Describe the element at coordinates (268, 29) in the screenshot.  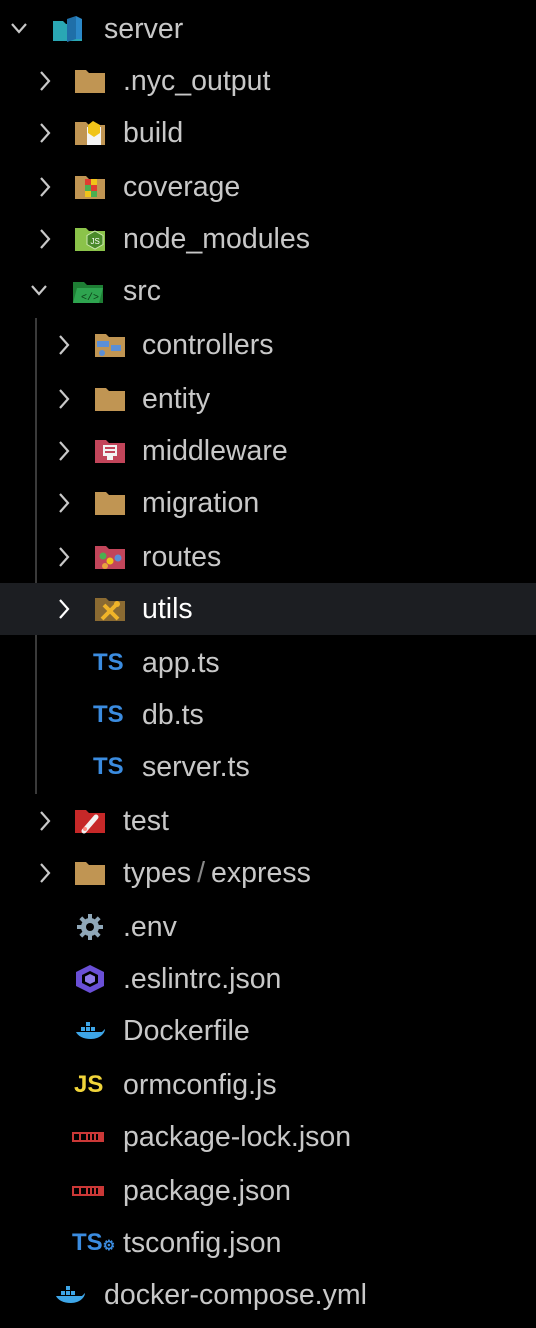
I see `tree-item-server: server` at that location.